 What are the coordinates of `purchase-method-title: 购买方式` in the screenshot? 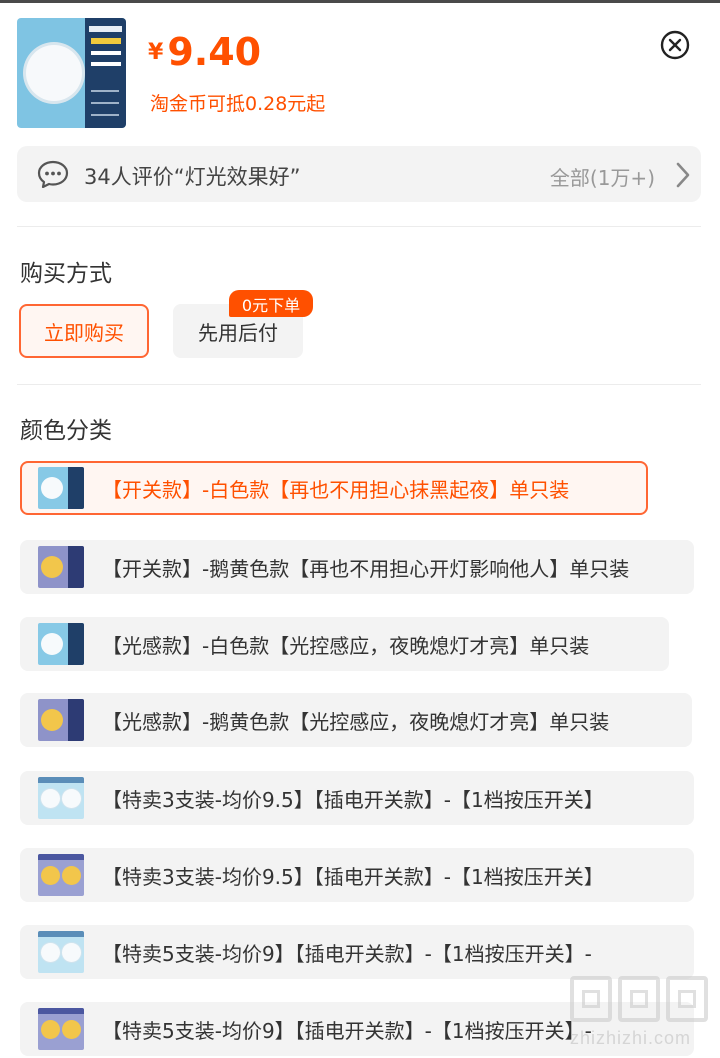 It's located at (66, 274).